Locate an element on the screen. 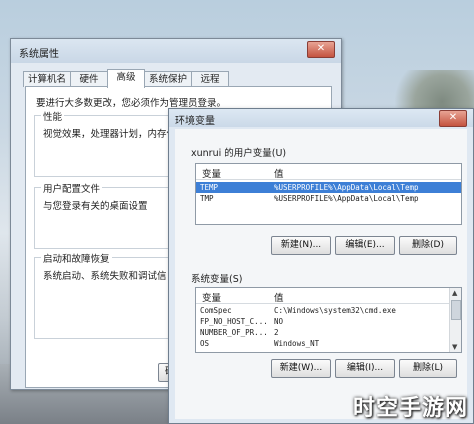 Image resolution: width=474 pixels, height=424 pixels. environment-variables-titlebar: 环境变量 ✕ is located at coordinates (321, 118).